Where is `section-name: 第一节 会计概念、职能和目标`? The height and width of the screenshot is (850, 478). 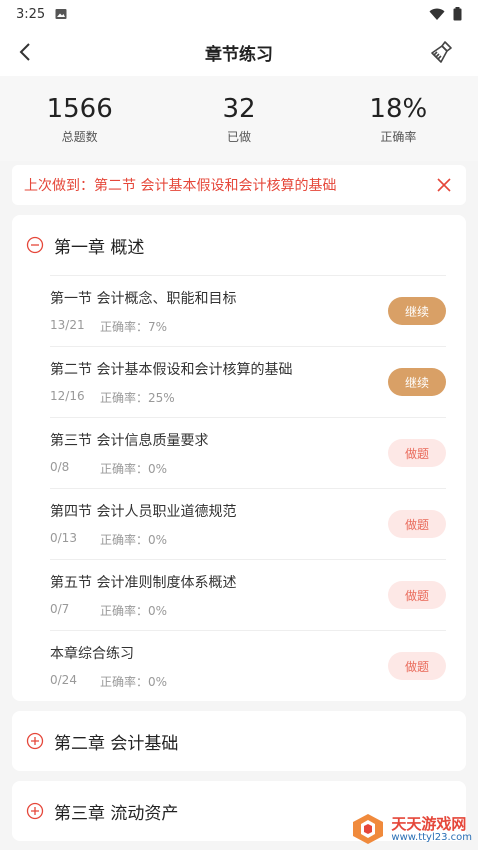
section-name: 第一节 会计概念、职能和目标 is located at coordinates (143, 298).